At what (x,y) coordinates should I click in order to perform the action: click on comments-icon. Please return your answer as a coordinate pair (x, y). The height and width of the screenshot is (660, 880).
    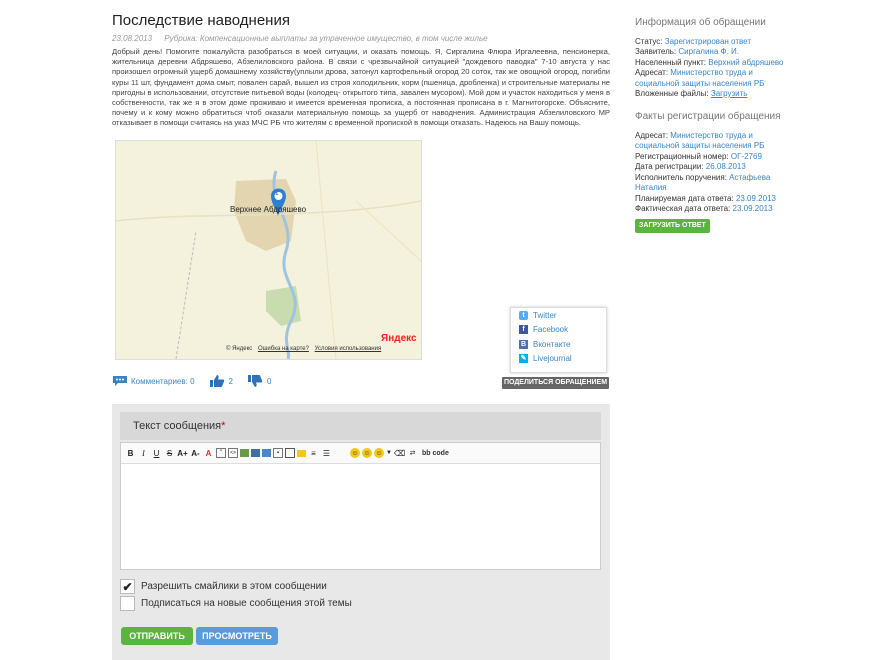
    Looking at the image, I should click on (120, 381).